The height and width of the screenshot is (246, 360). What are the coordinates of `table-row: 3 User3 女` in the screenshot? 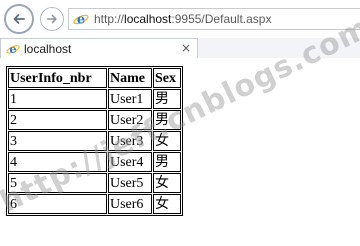 It's located at (94, 141).